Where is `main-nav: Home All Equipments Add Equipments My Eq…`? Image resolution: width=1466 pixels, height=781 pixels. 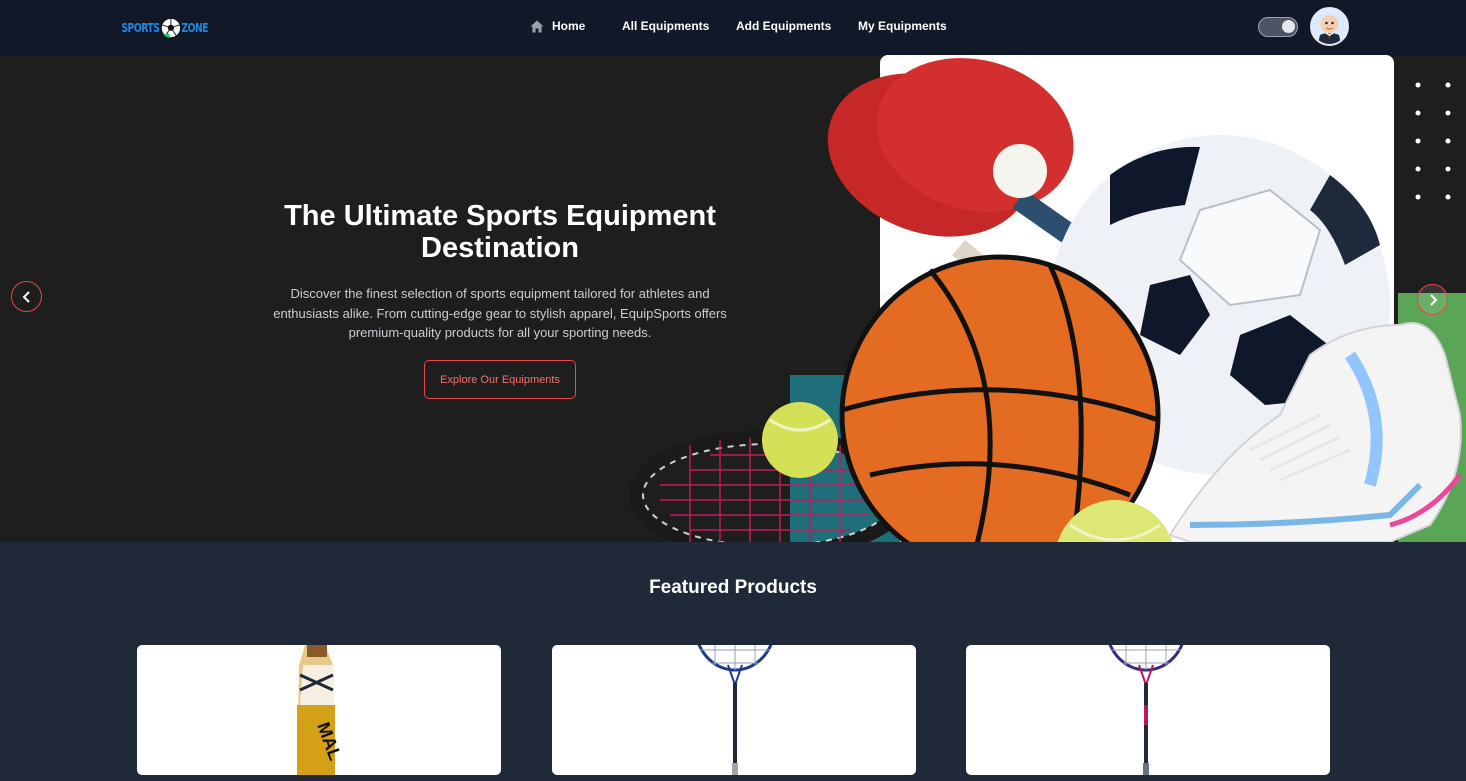 main-nav: Home All Equipments Add Equipments My Eq… is located at coordinates (733, 27).